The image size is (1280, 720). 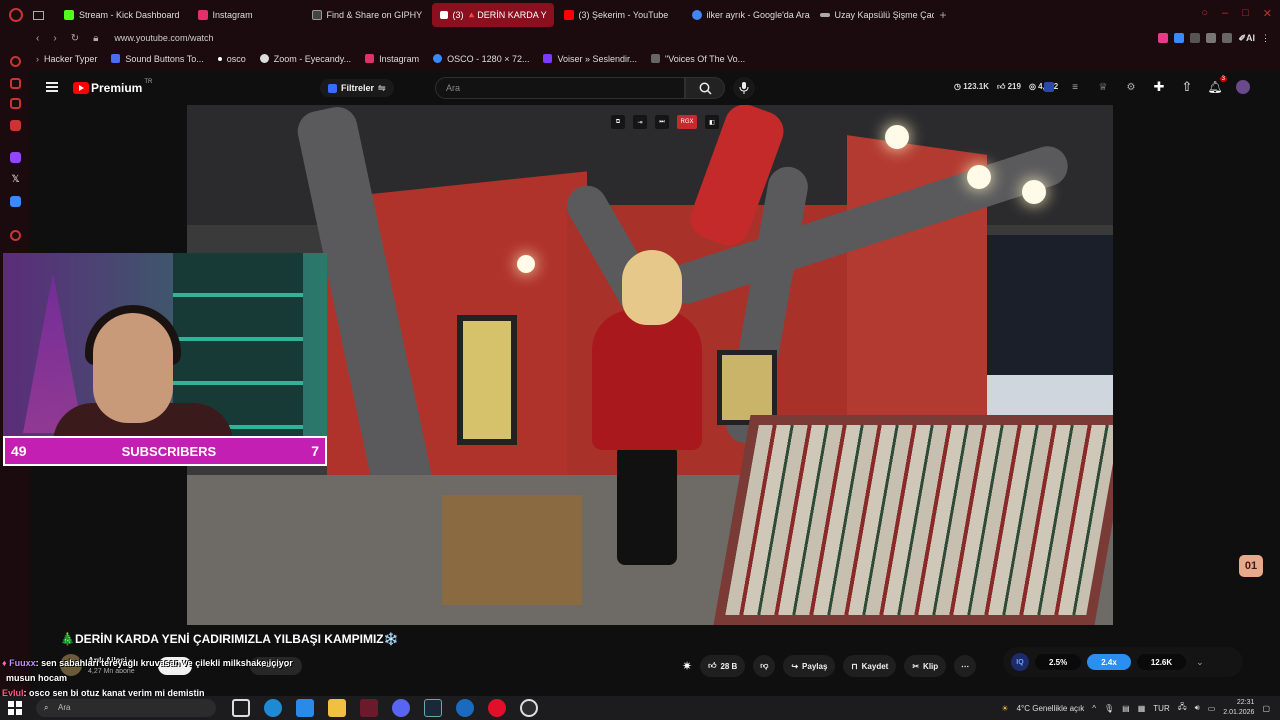 What do you see at coordinates (1161, 662) in the screenshot?
I see `stat-pill: 12.6K` at bounding box center [1161, 662].